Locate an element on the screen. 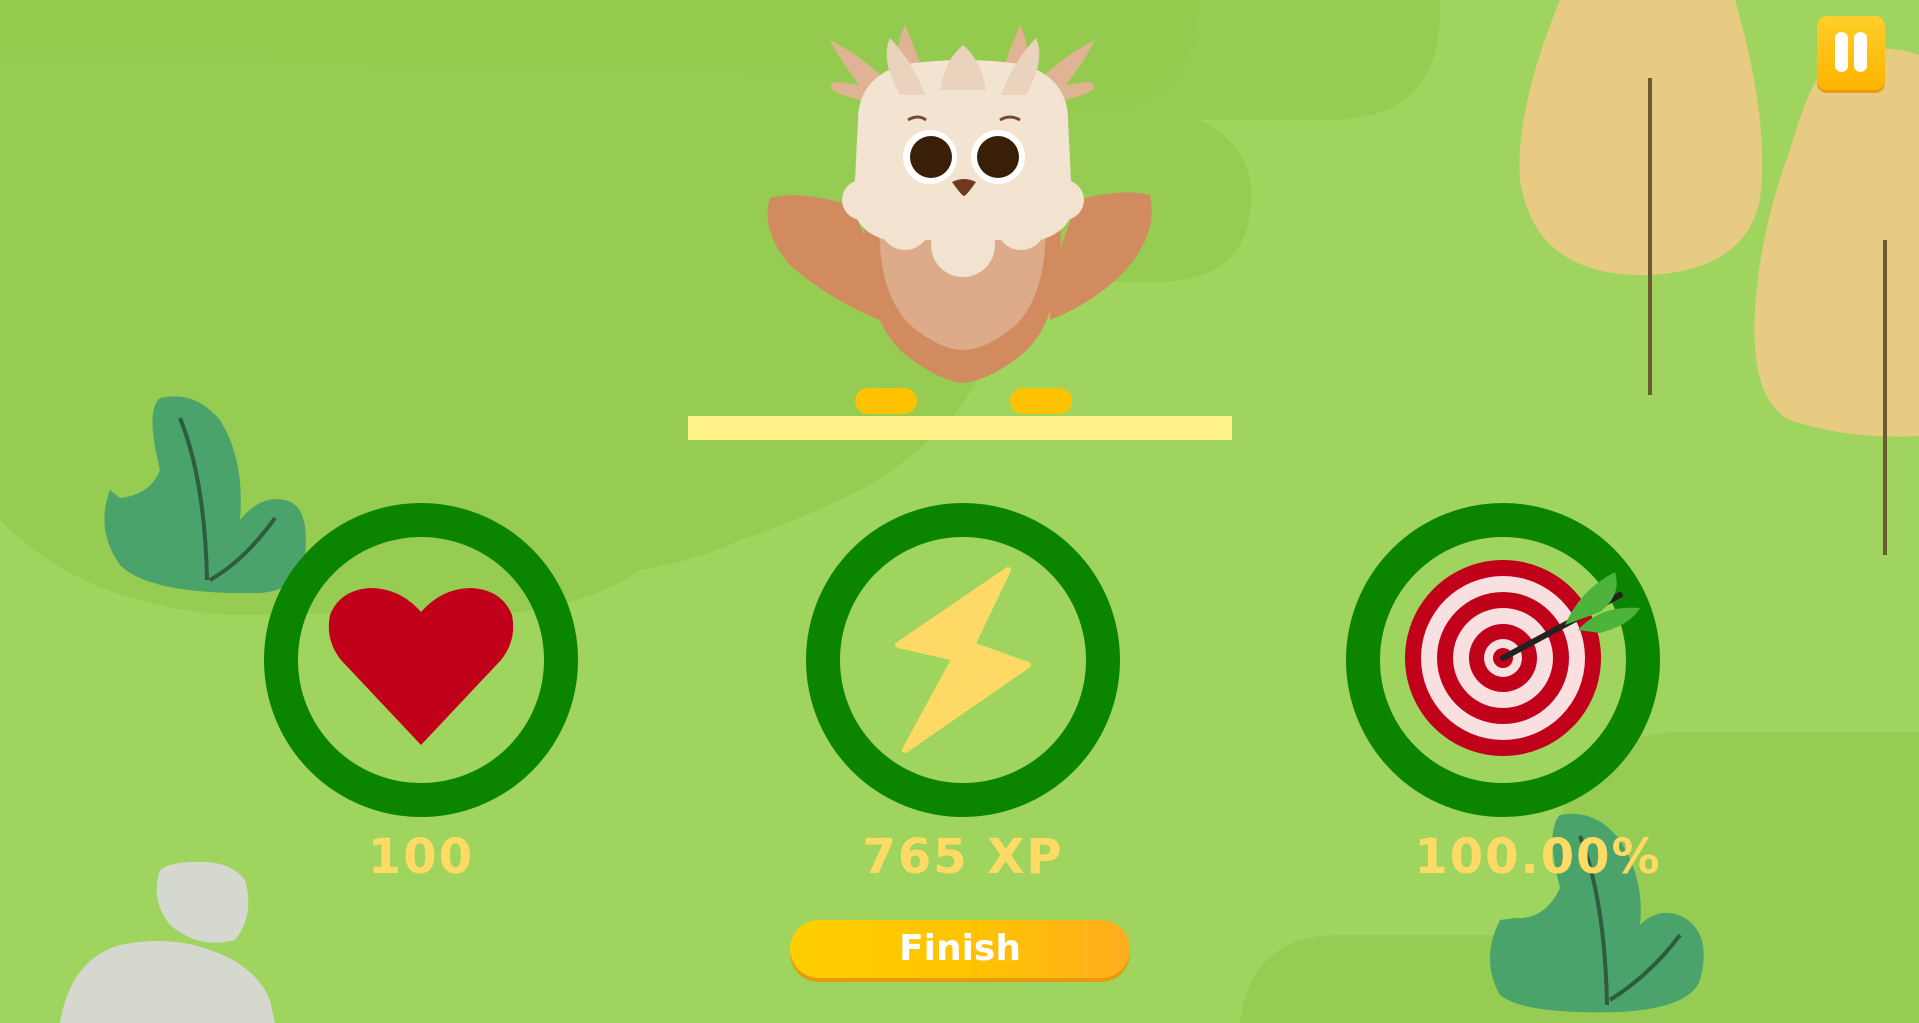 This screenshot has width=1919, height=1023. xp-stat-badge is located at coordinates (963, 660).